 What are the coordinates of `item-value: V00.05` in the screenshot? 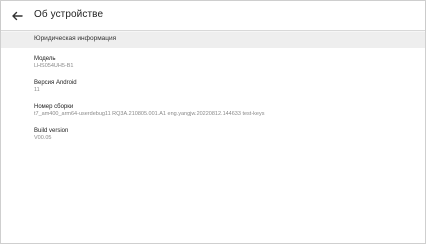 It's located at (43, 138).